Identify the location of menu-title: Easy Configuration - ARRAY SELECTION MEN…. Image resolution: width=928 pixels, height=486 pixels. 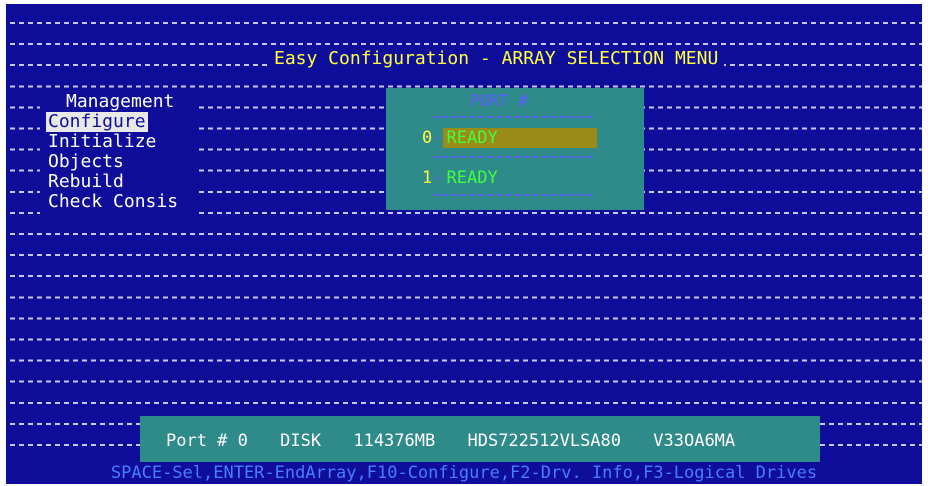
(496, 59).